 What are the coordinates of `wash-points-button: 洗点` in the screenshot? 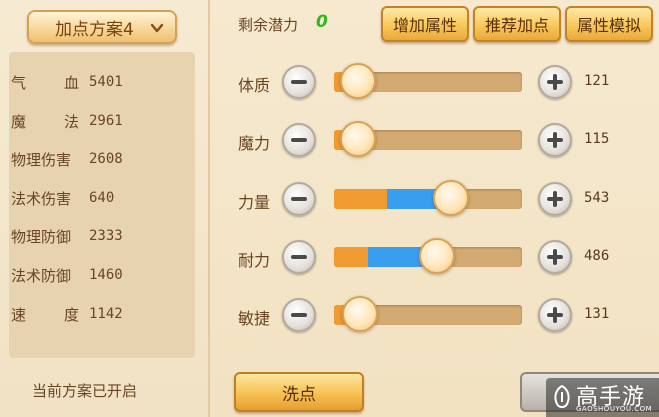 It's located at (299, 392).